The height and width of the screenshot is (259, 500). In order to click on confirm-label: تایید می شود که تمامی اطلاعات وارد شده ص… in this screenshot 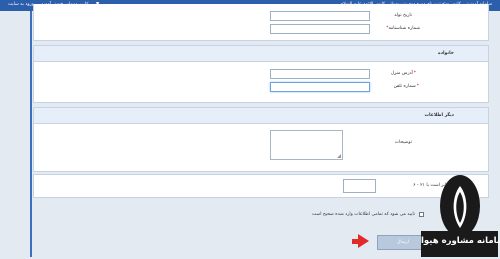, I will do `click(363, 214)`.